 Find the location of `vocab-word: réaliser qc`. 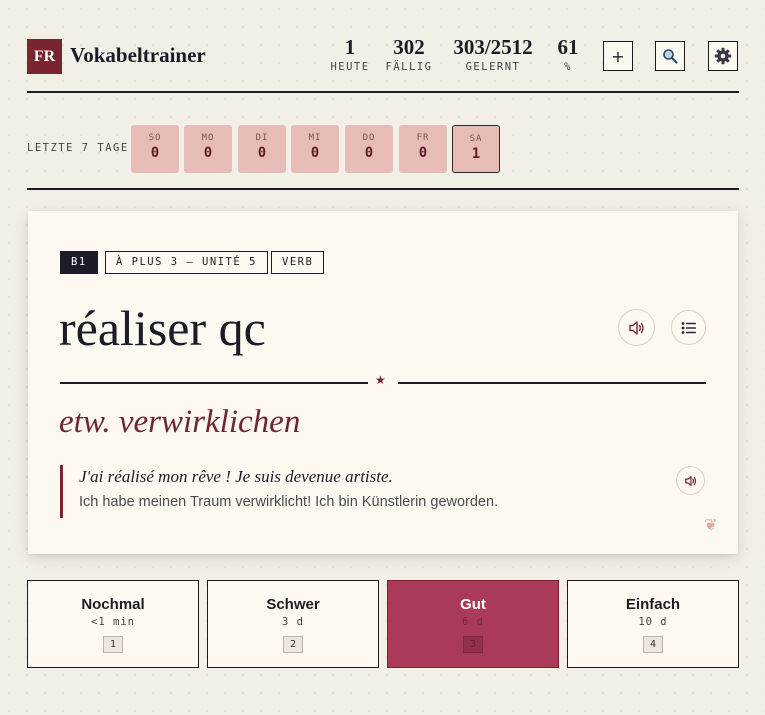

vocab-word: réaliser qc is located at coordinates (162, 328).